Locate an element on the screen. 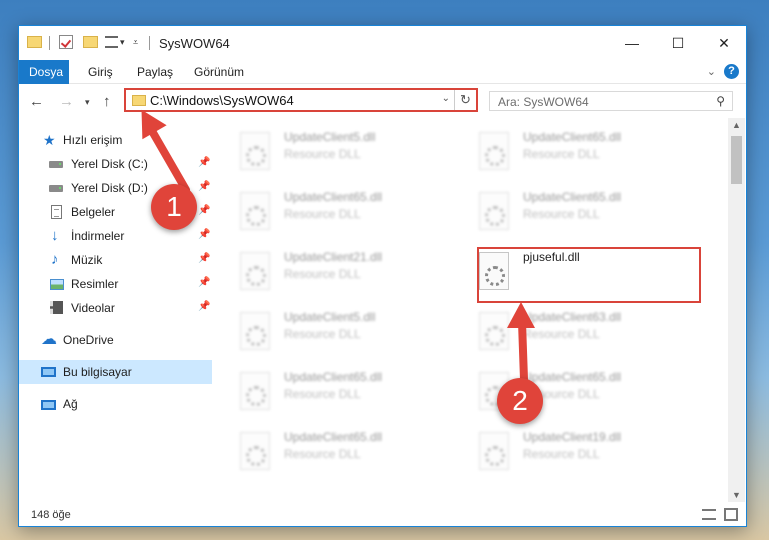 The width and height of the screenshot is (769, 540). expand-ribbon-icon: ⌄ is located at coordinates (711, 71).